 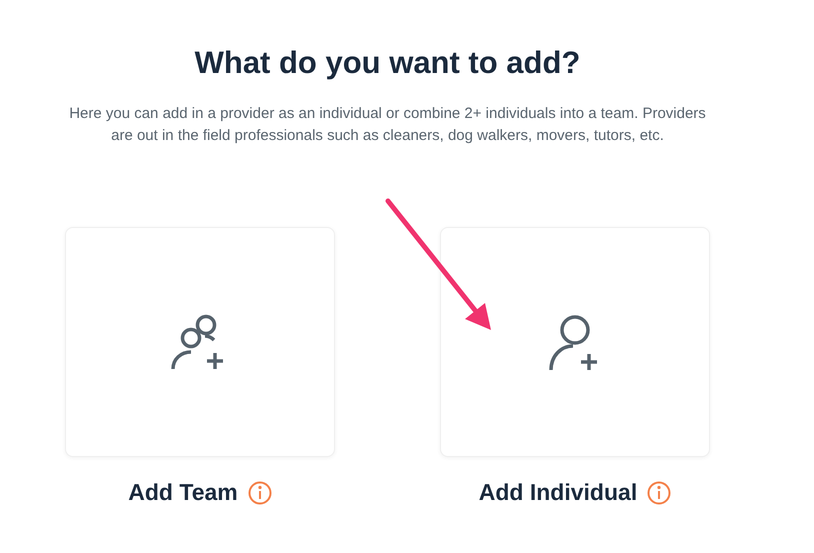 What do you see at coordinates (387, 63) in the screenshot?
I see `page-heading: What do you want to add?` at bounding box center [387, 63].